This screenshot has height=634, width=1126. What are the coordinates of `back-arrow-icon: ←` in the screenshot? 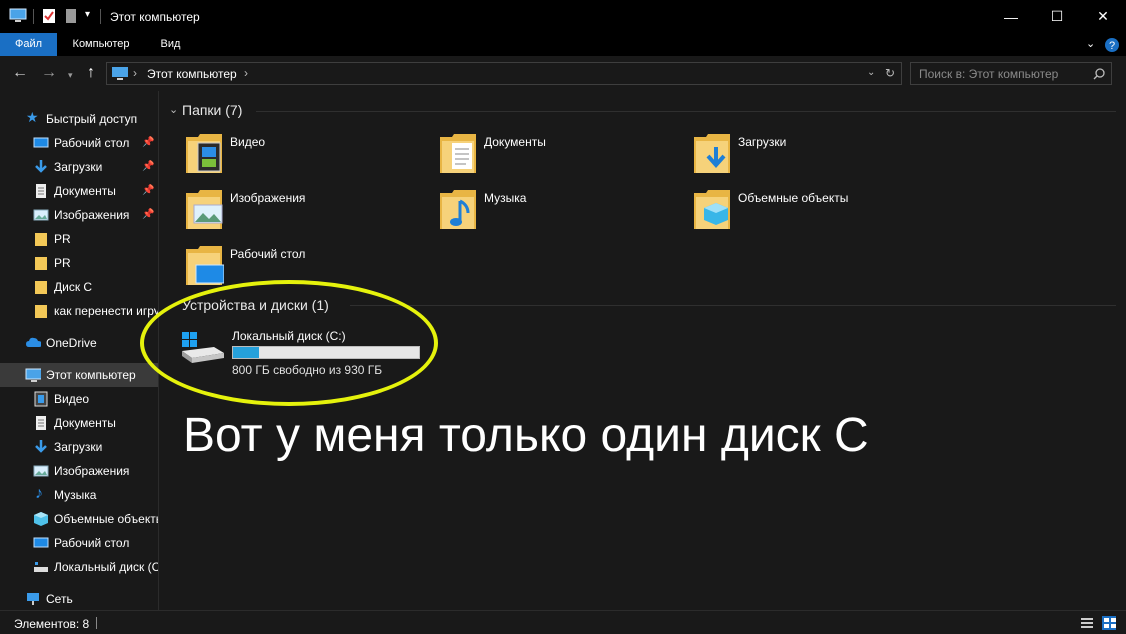 It's located at (20, 73).